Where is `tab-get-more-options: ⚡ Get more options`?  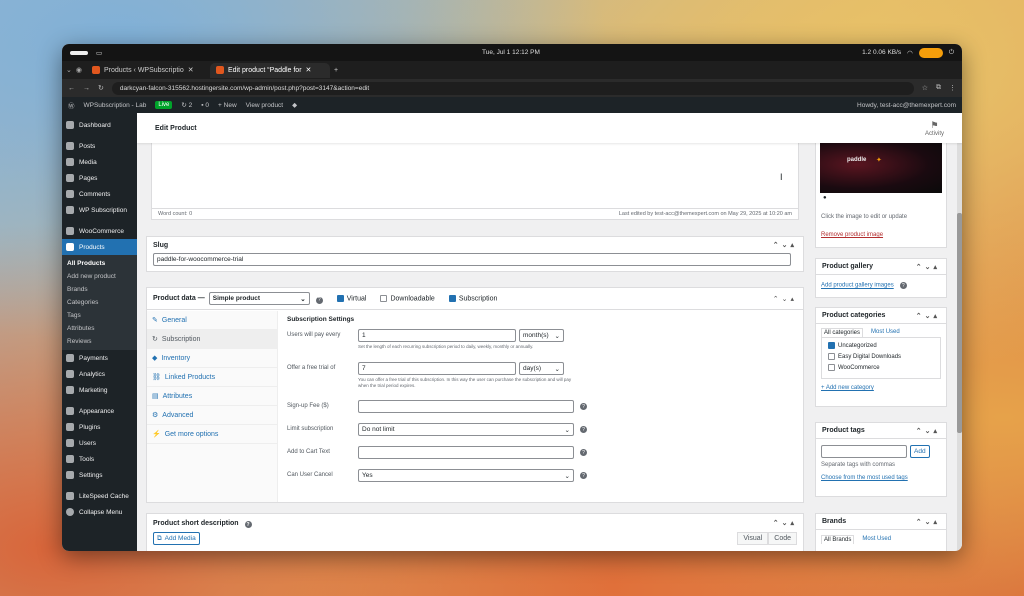
tab-get-more-options: ⚡ Get more options is located at coordinates (212, 434).